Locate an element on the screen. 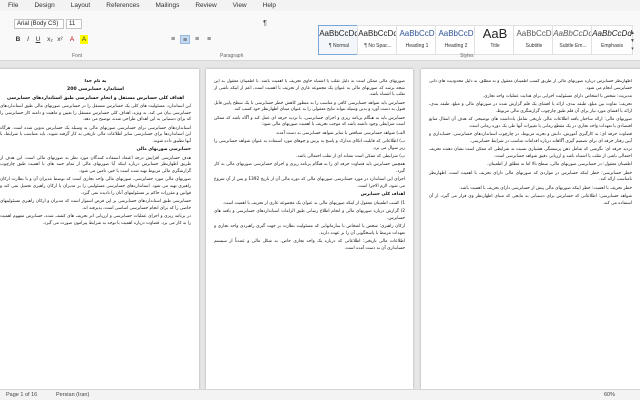 The width and height of the screenshot is (640, 400). language-indicator: Persian (Iran) is located at coordinates (72, 395).